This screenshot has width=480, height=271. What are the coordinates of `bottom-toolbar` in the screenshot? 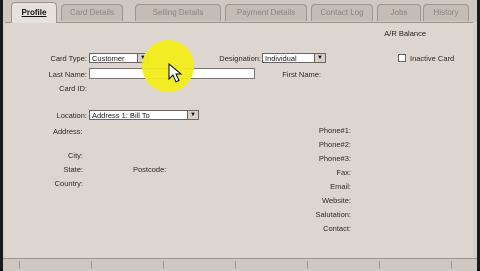 It's located at (240, 264).